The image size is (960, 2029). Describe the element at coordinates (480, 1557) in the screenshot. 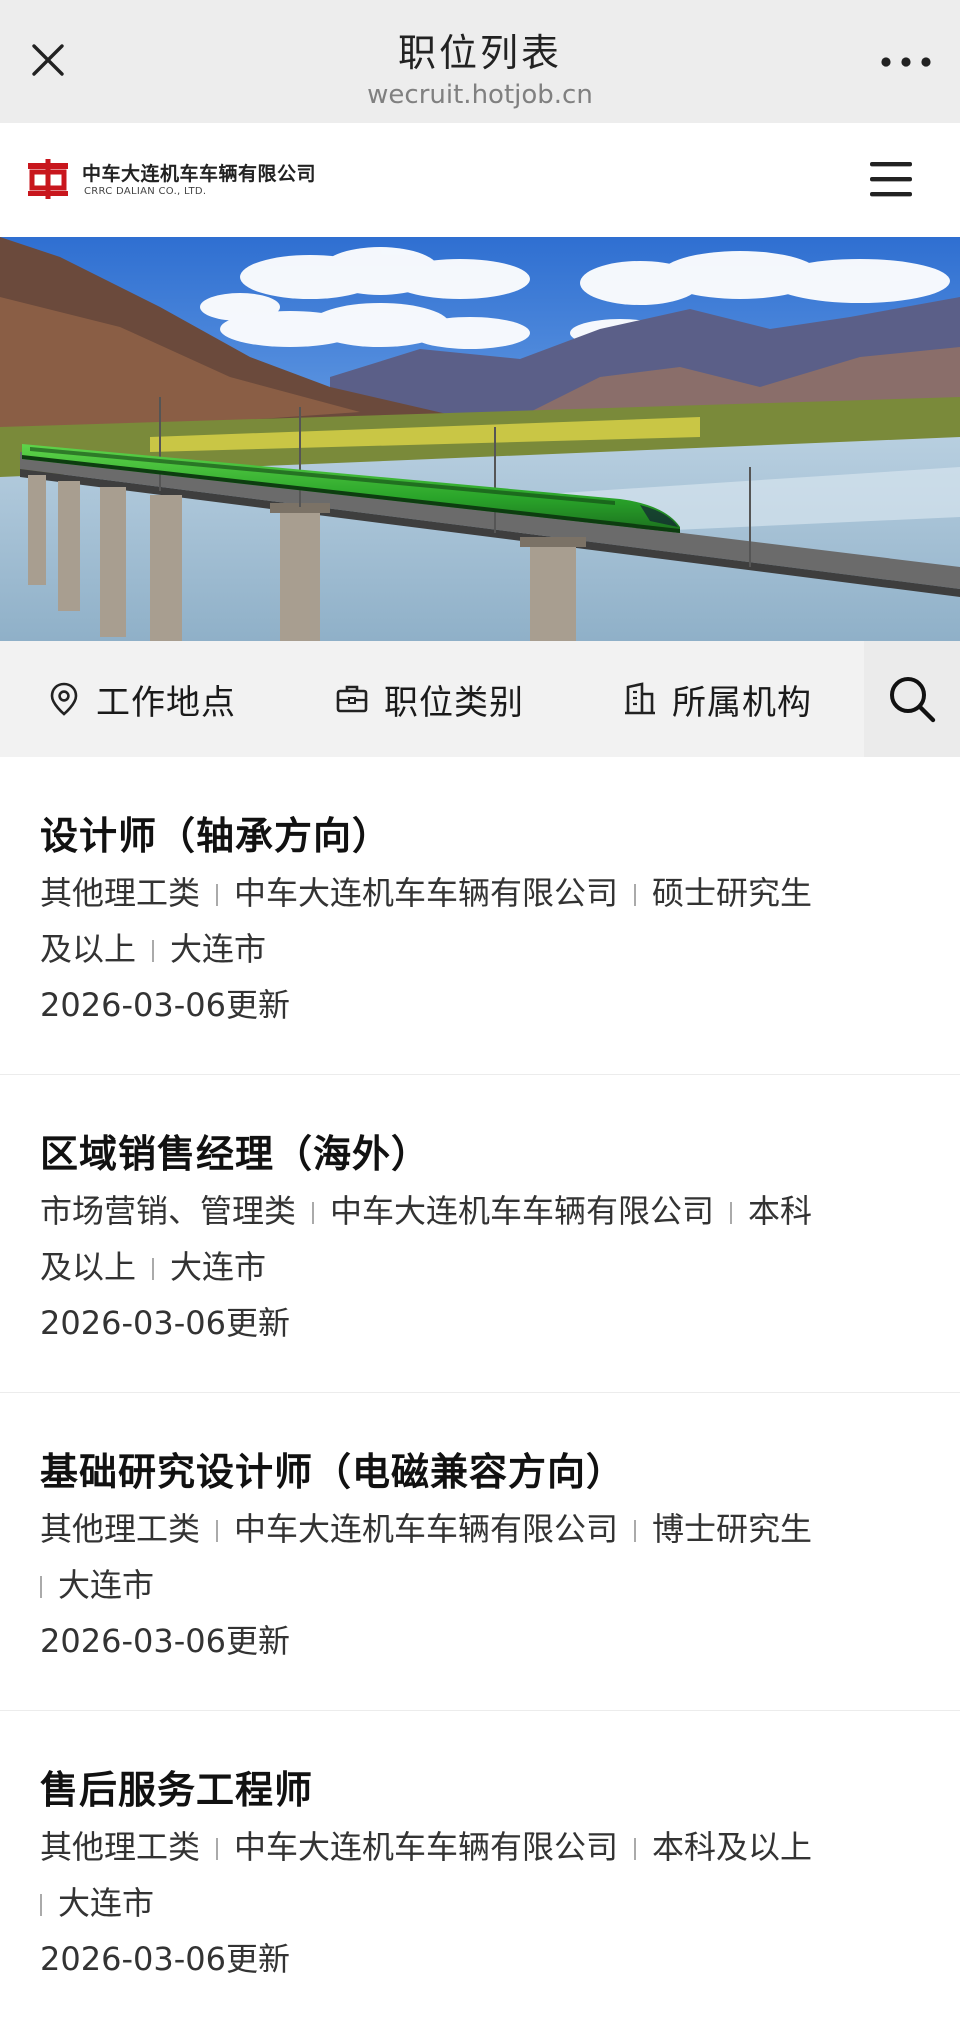

I see `job-meta: 其他理工类 中车大连机车车辆有限公司 博士研究生大连市` at that location.